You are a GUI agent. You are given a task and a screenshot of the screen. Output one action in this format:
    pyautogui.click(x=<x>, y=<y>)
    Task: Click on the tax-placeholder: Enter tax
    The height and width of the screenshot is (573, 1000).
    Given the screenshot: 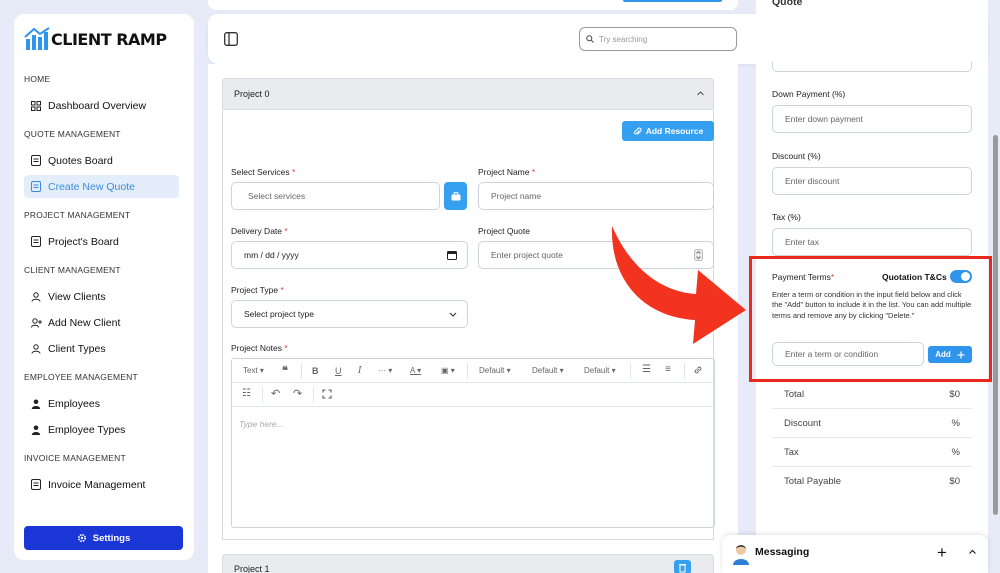 What is the action you would take?
    pyautogui.click(x=802, y=242)
    